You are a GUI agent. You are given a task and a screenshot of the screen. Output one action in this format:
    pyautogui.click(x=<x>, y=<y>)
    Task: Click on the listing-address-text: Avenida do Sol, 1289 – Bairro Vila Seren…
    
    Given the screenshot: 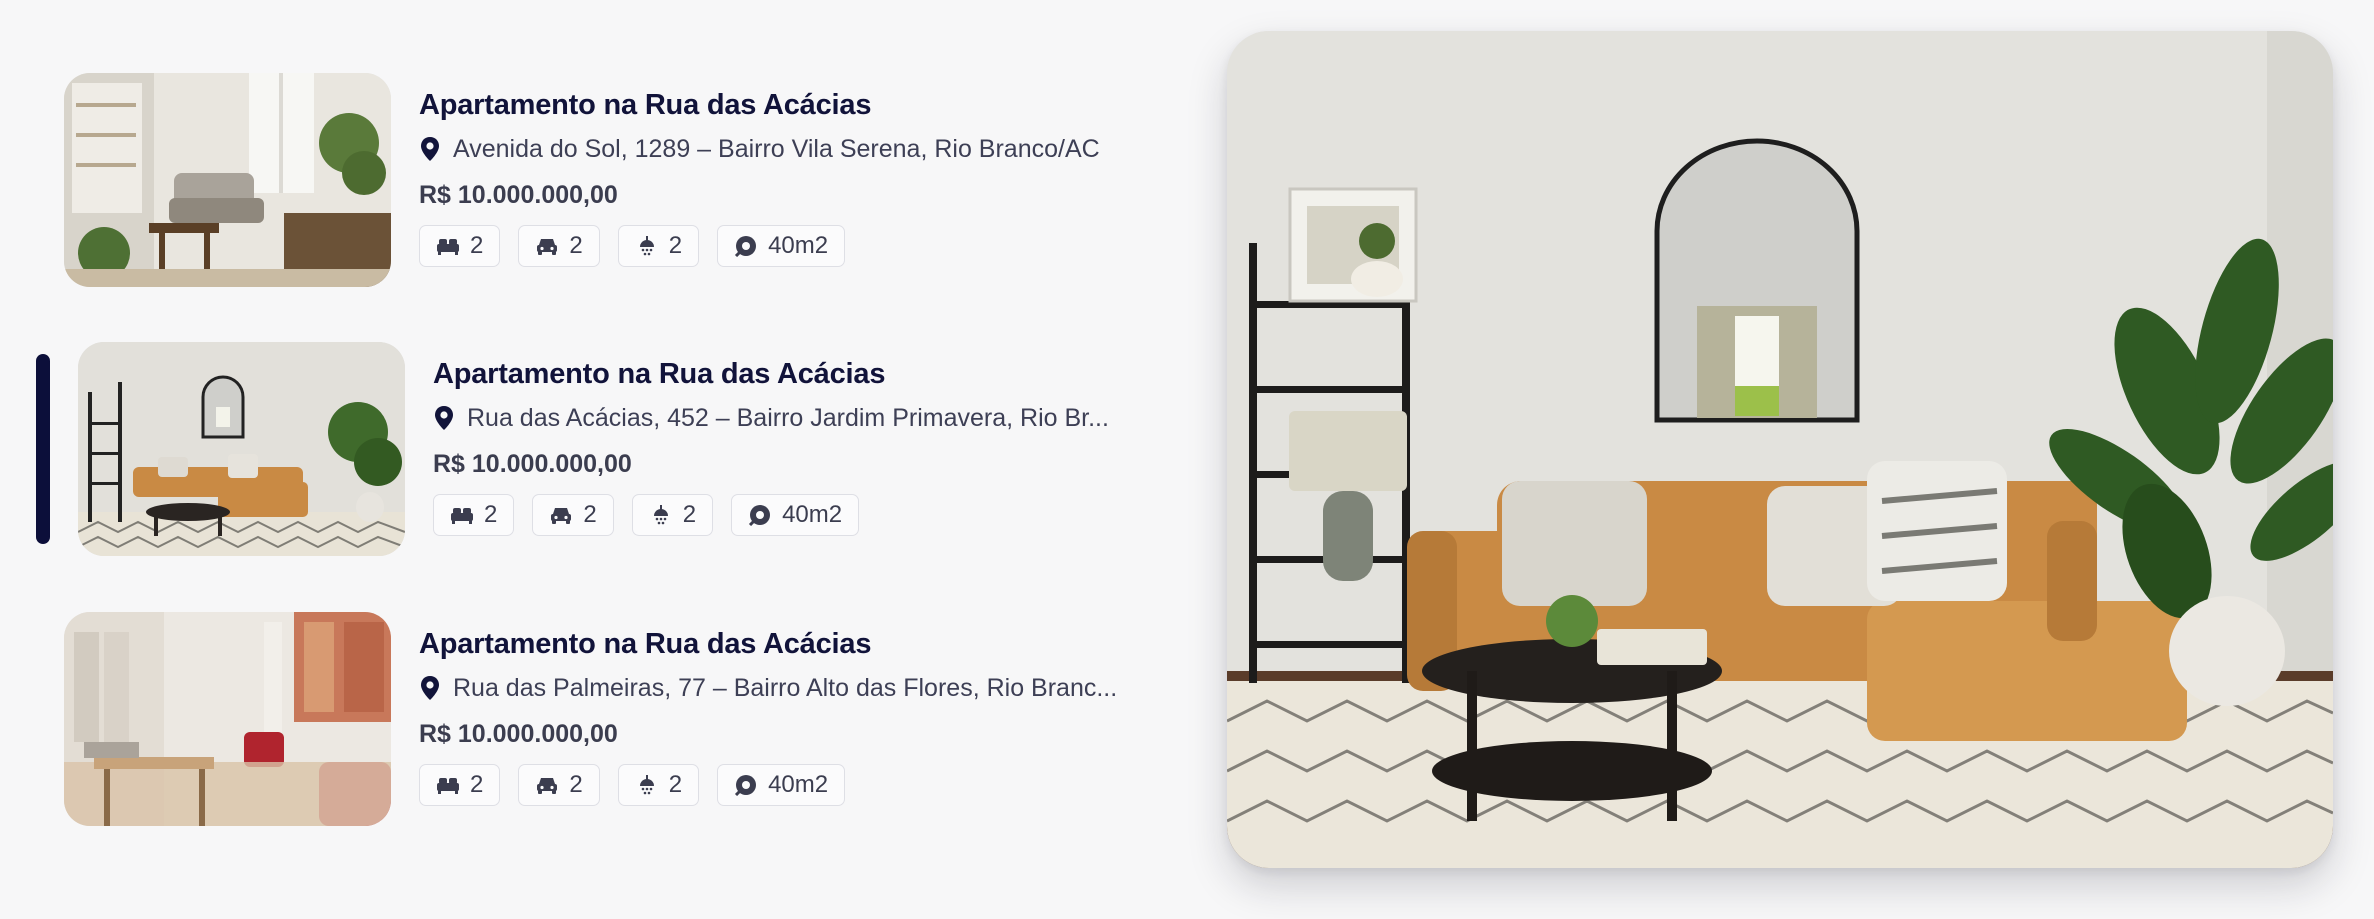 What is the action you would take?
    pyautogui.click(x=776, y=148)
    